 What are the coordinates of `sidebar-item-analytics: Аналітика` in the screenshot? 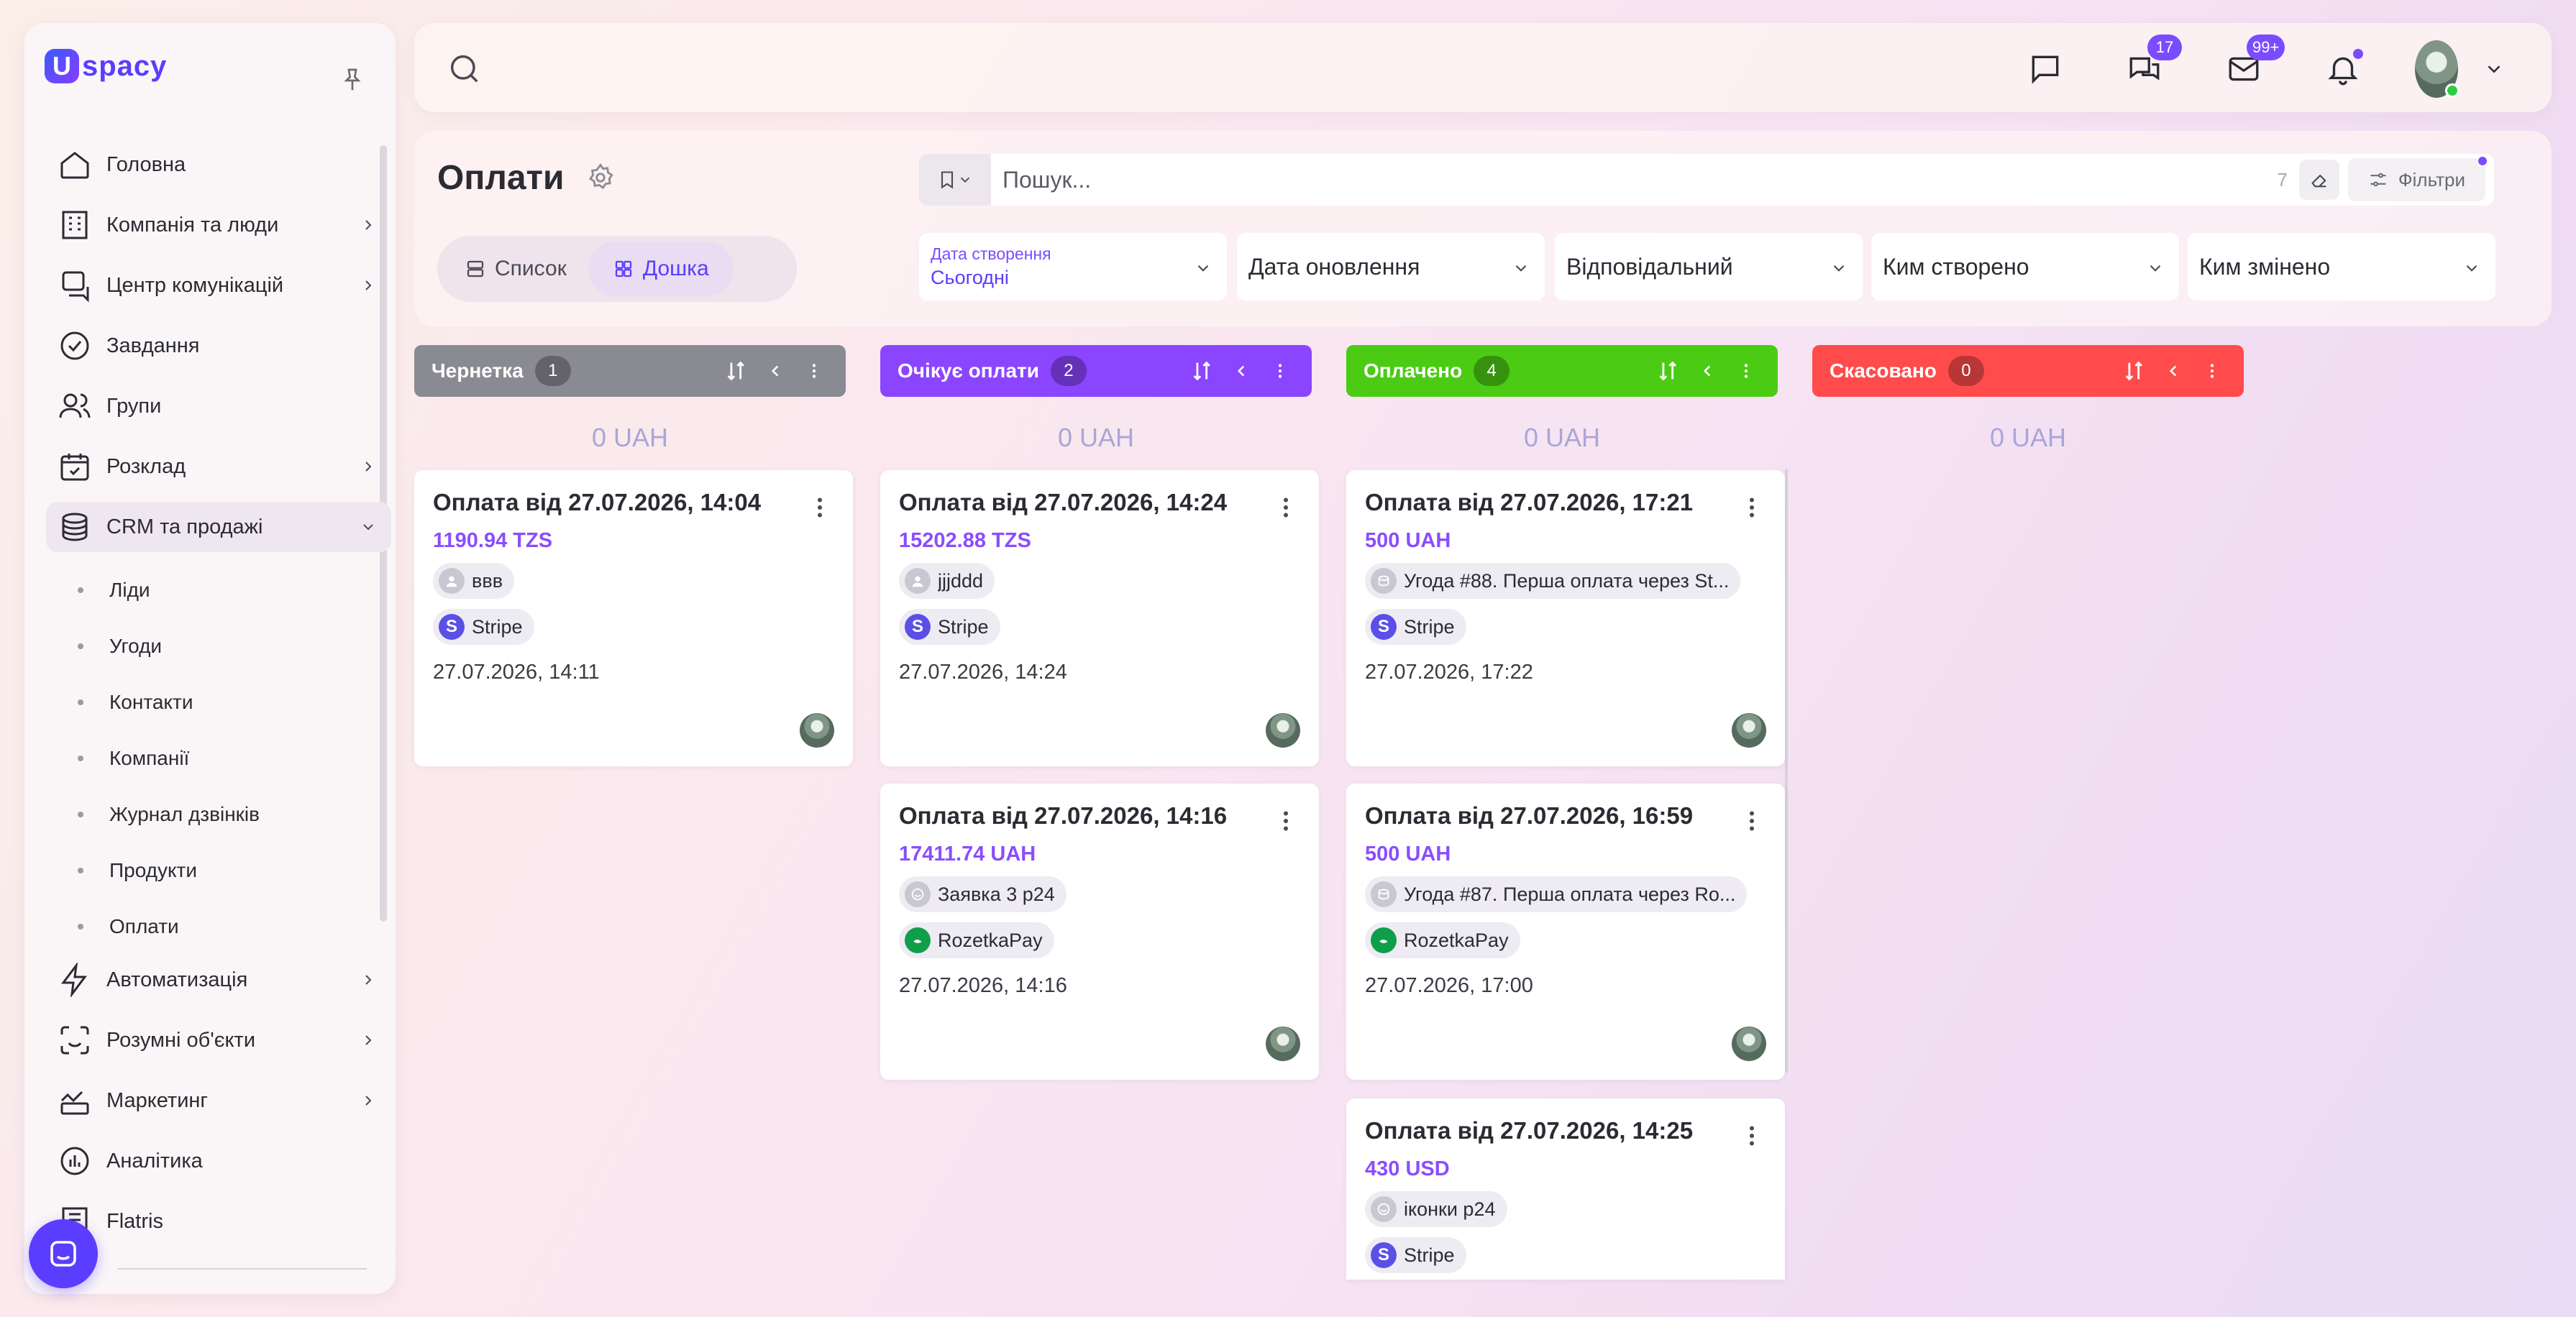 It's located at (218, 1161).